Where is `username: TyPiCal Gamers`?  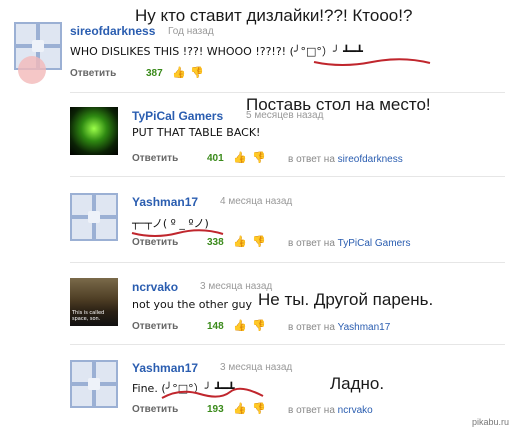 username: TyPiCal Gamers is located at coordinates (177, 116).